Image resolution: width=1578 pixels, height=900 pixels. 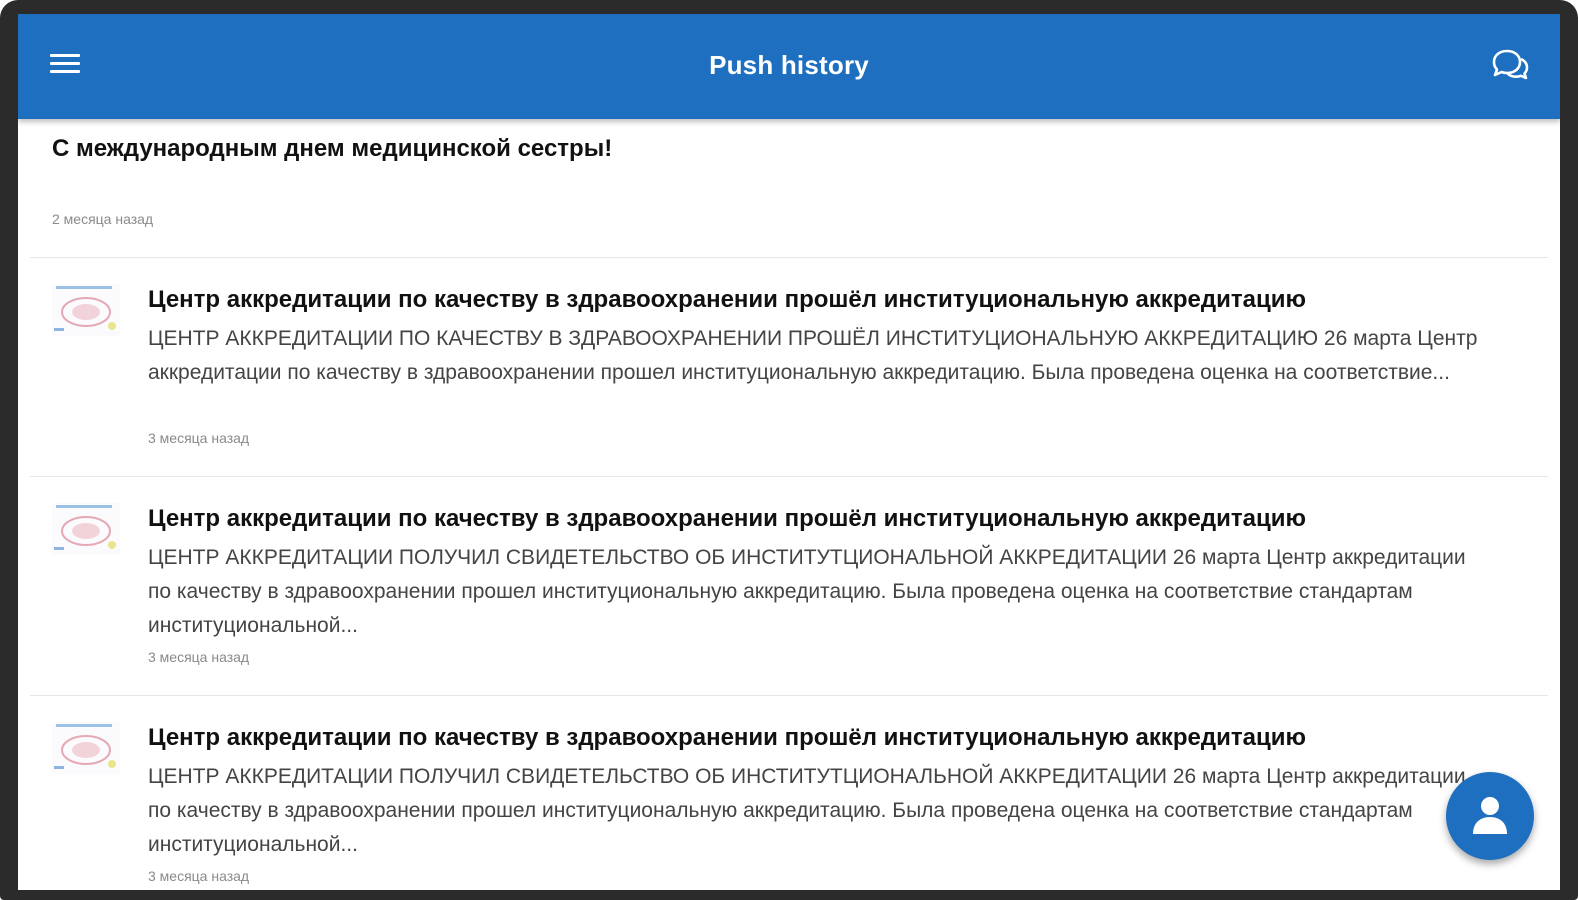 I want to click on profile-fab-button, so click(x=1490, y=816).